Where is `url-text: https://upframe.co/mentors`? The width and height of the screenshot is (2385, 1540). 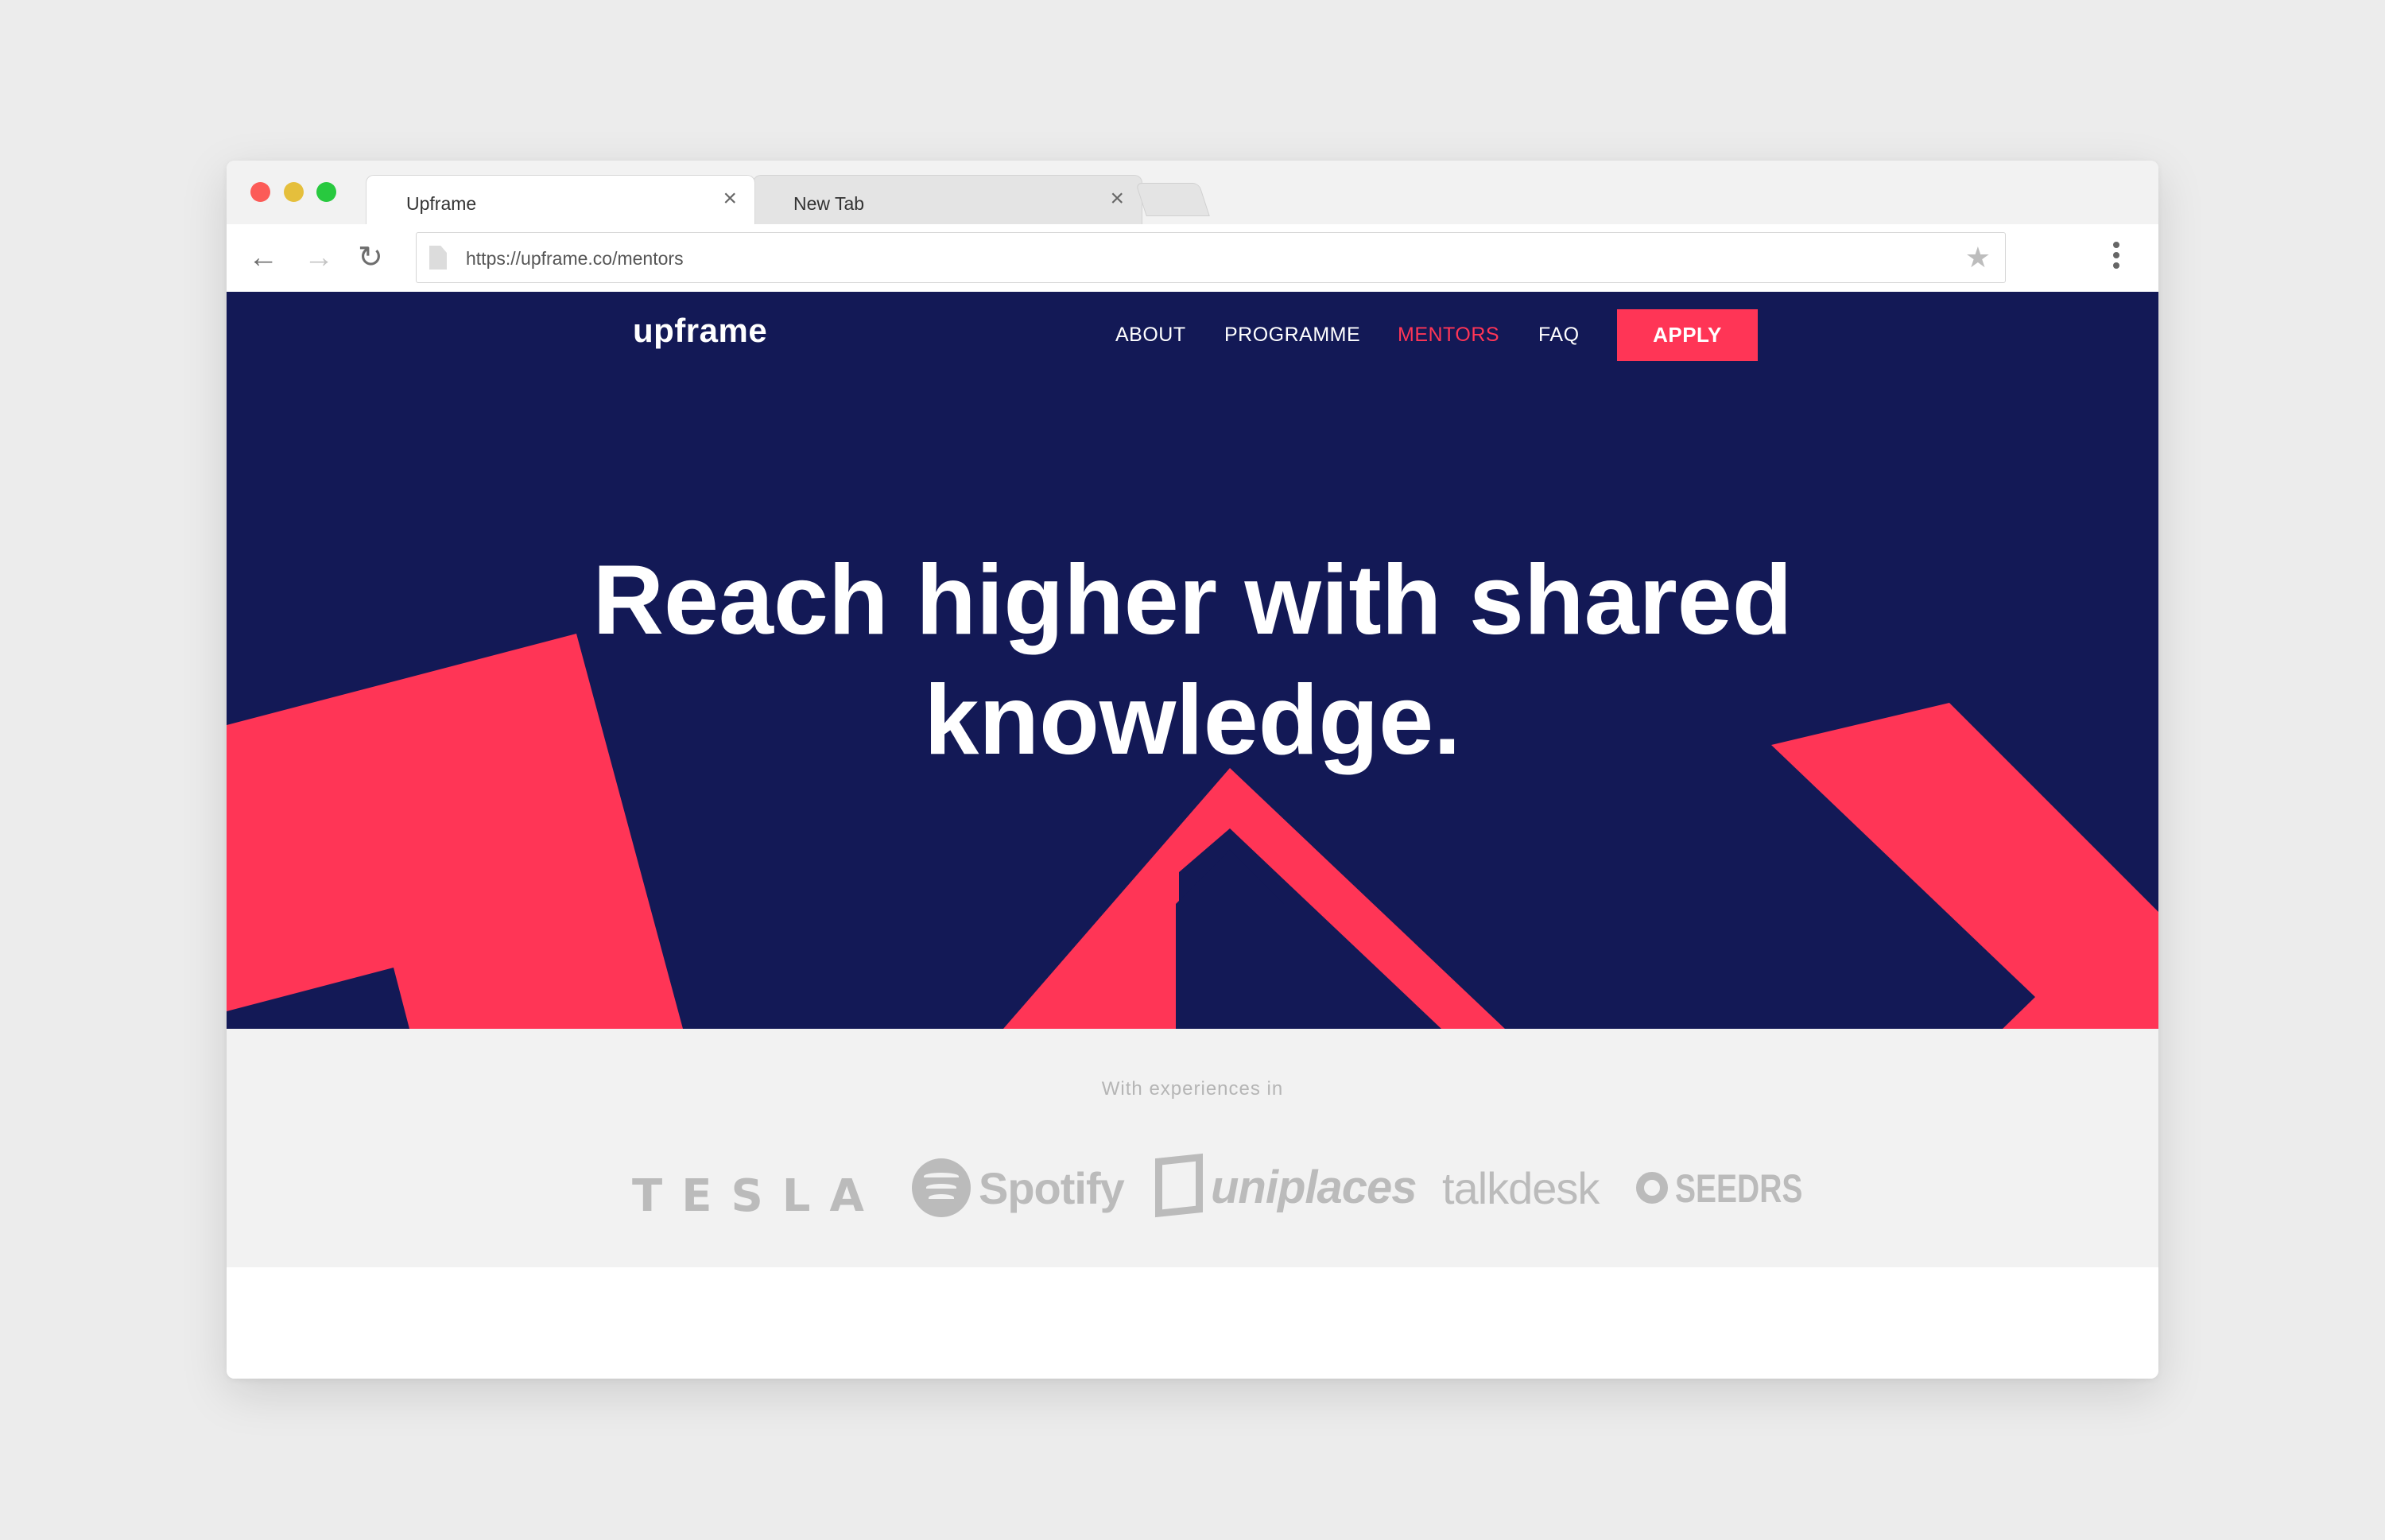
url-text: https://upframe.co/mentors is located at coordinates (575, 259).